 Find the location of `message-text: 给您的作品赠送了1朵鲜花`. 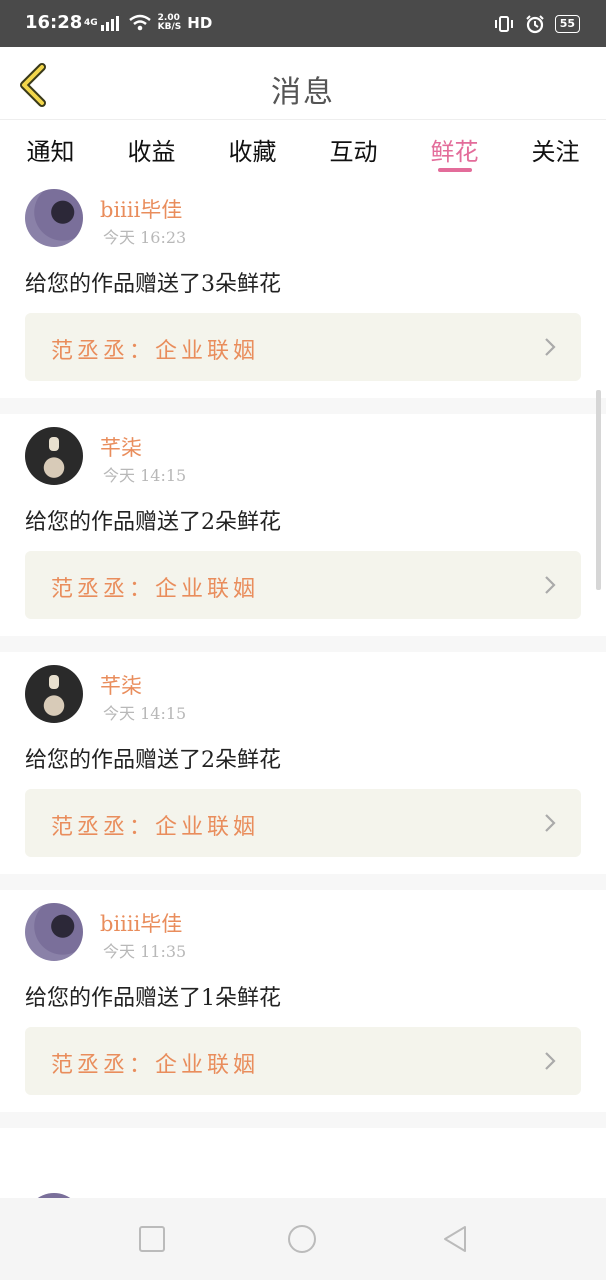

message-text: 给您的作品赠送了1朵鲜花 is located at coordinates (153, 998).